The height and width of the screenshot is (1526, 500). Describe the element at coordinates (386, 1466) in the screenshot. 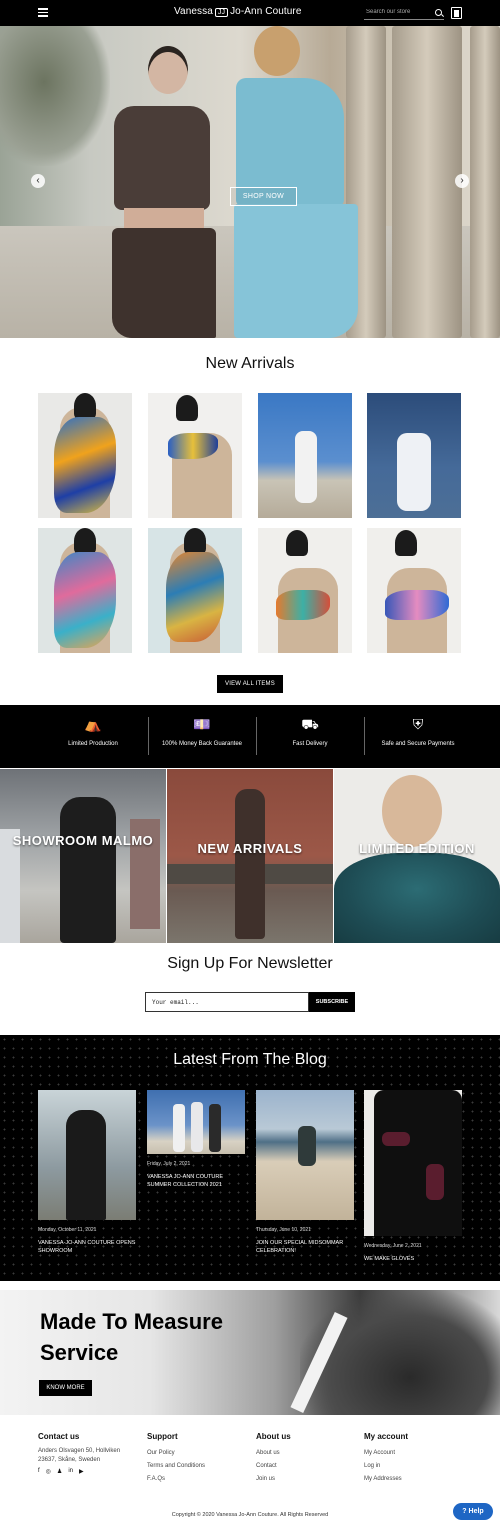

I see `footer-link-login: Log in` at that location.